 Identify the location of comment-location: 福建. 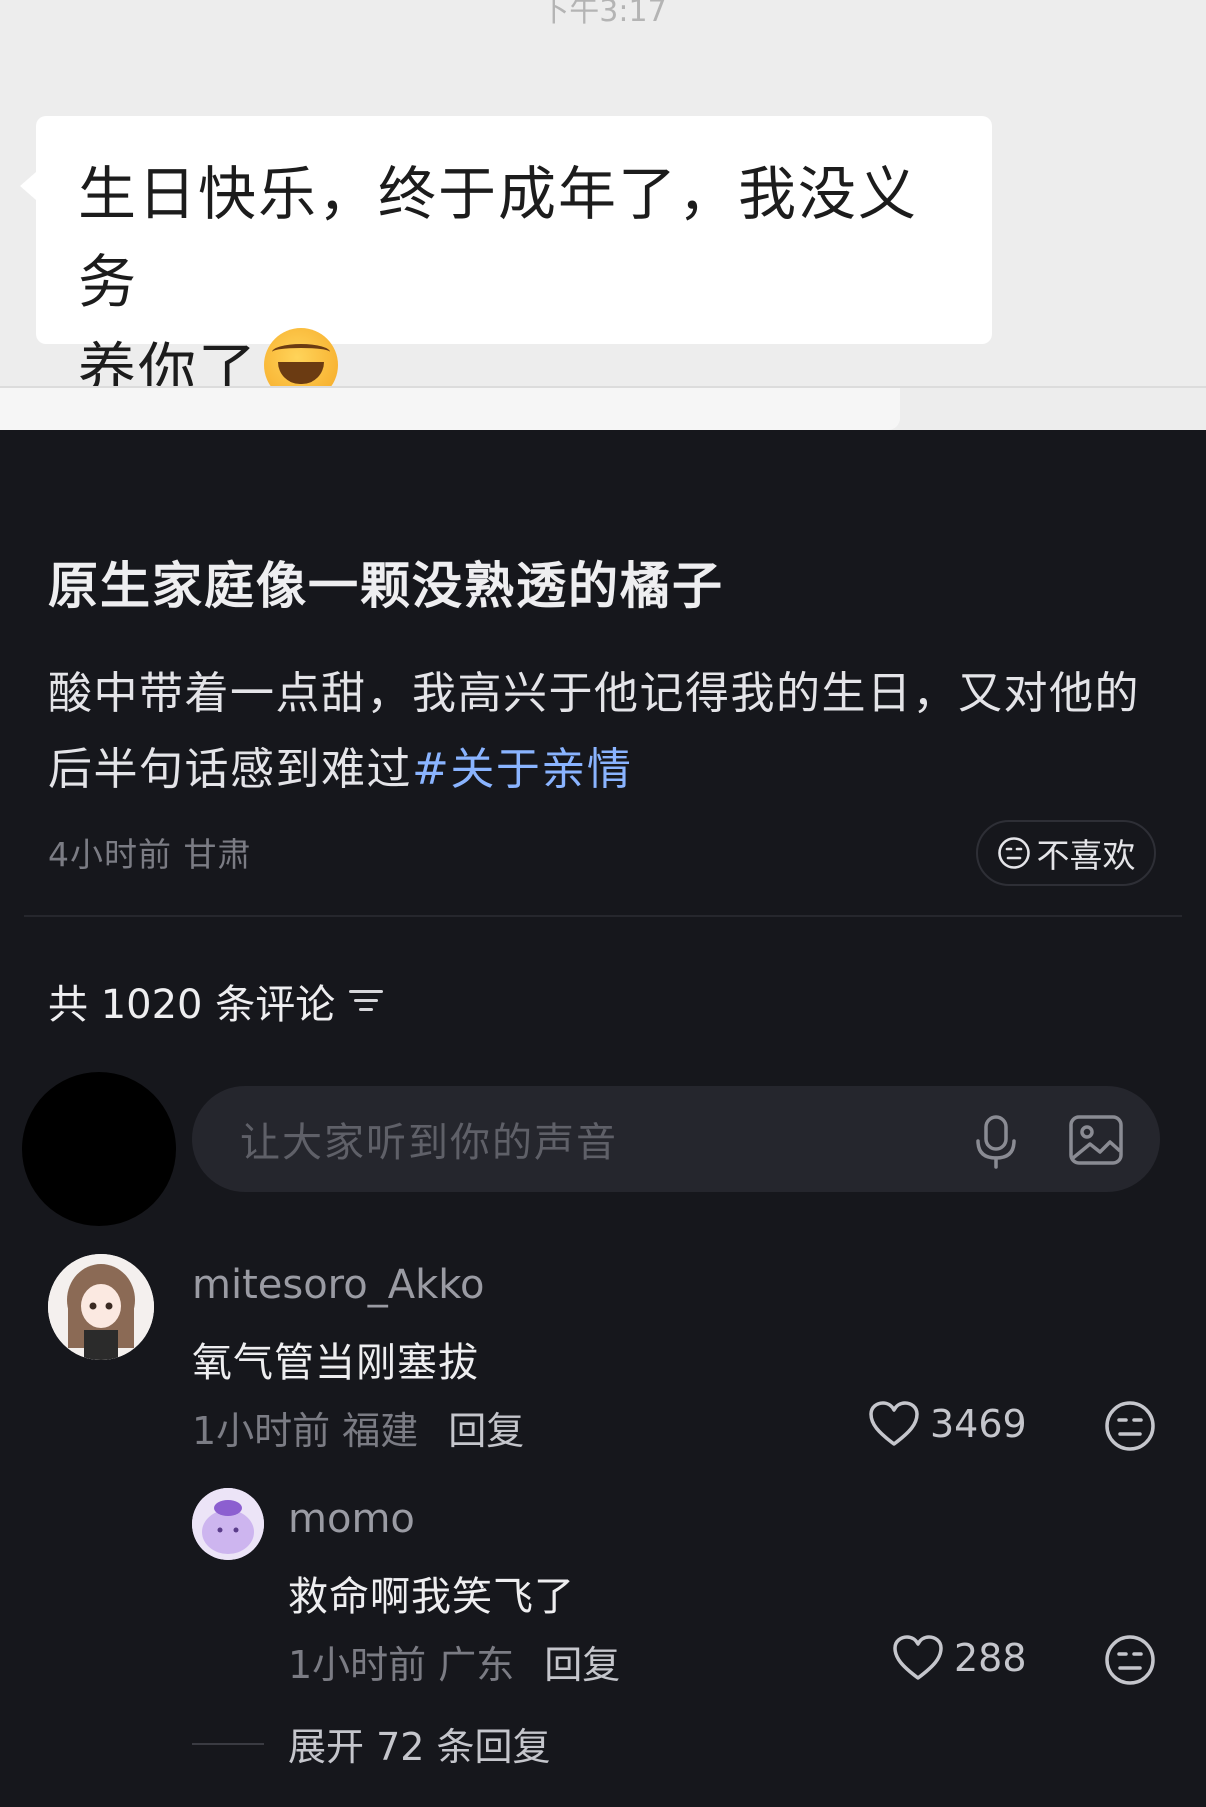
(380, 1431).